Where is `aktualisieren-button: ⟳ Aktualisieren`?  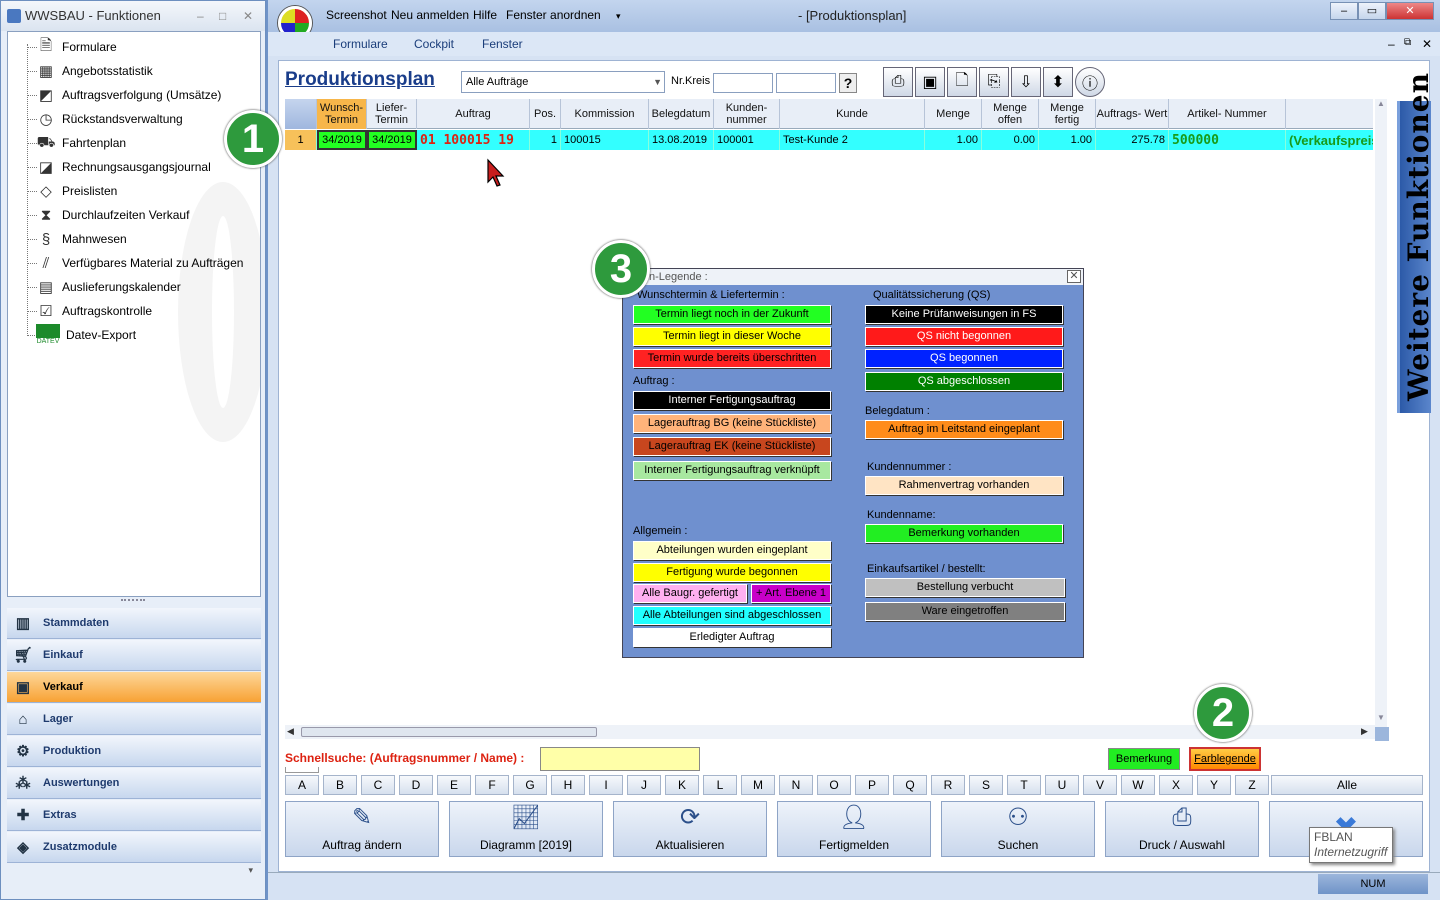
aktualisieren-button: ⟳ Aktualisieren is located at coordinates (690, 829).